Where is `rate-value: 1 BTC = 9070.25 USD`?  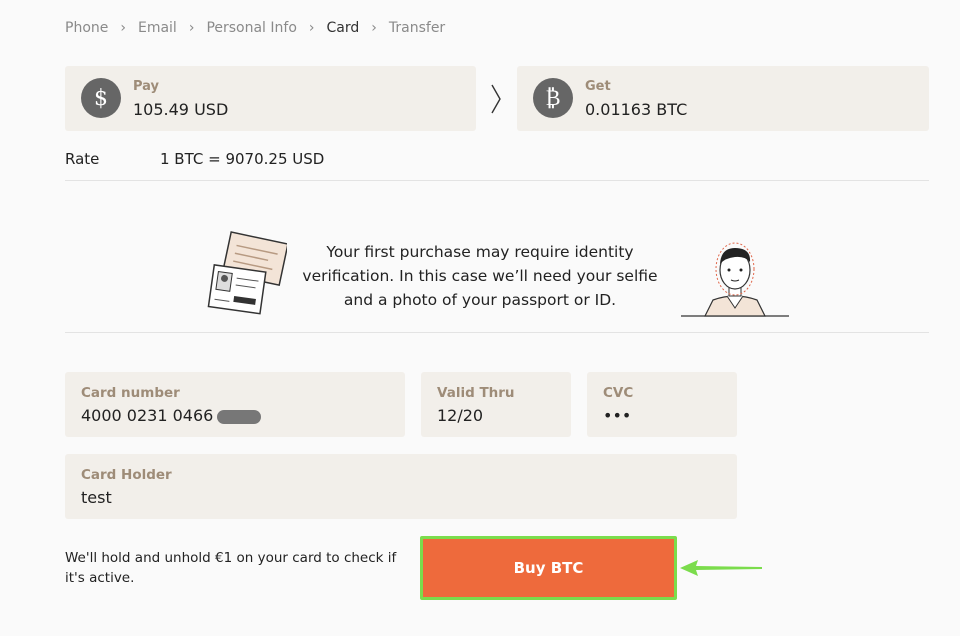 rate-value: 1 BTC = 9070.25 USD is located at coordinates (242, 159).